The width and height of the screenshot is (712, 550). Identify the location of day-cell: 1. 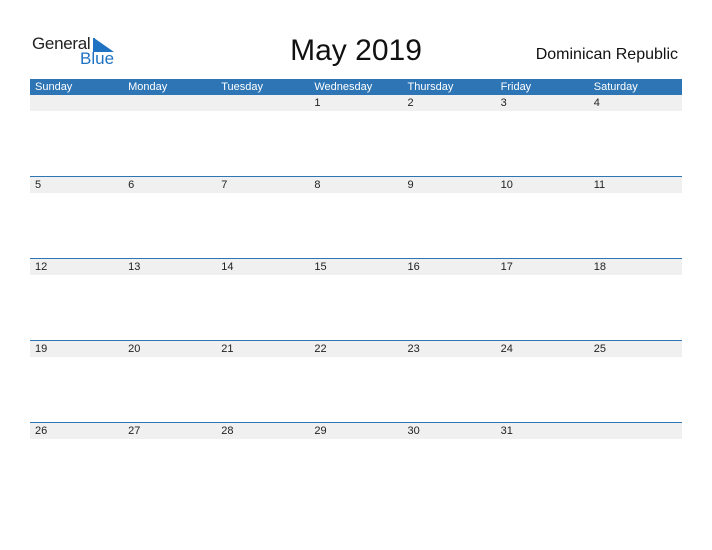
(356, 103).